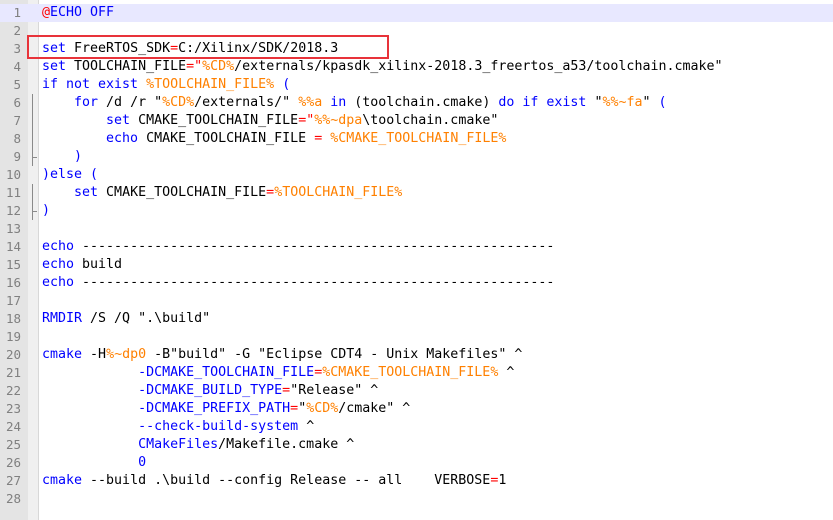 Image resolution: width=833 pixels, height=520 pixels. I want to click on code-token: /externals/", so click(246, 102).